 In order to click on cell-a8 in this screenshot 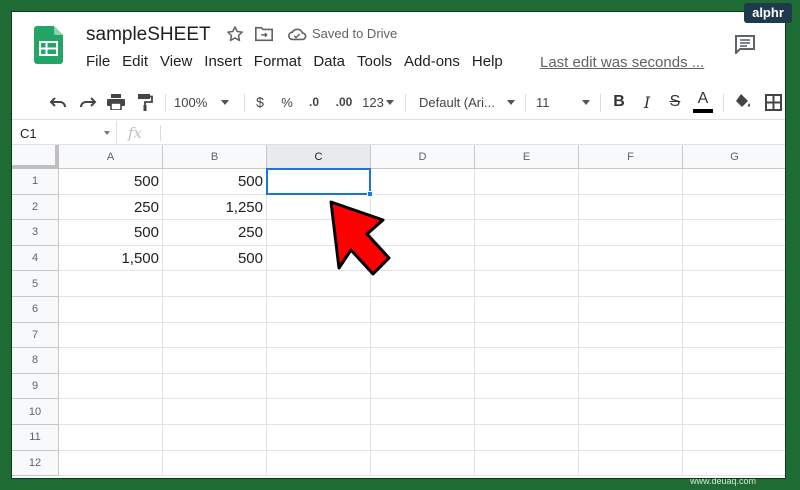, I will do `click(111, 361)`.